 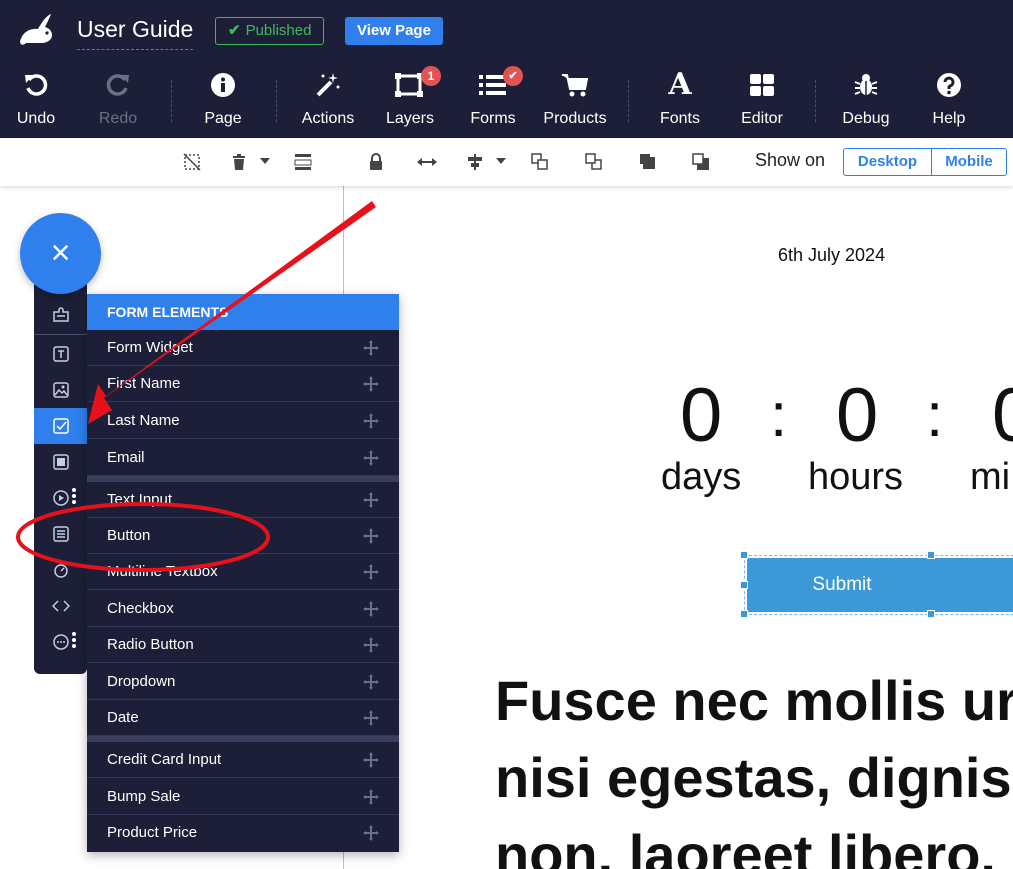 I want to click on rail-code, so click(x=60, y=606).